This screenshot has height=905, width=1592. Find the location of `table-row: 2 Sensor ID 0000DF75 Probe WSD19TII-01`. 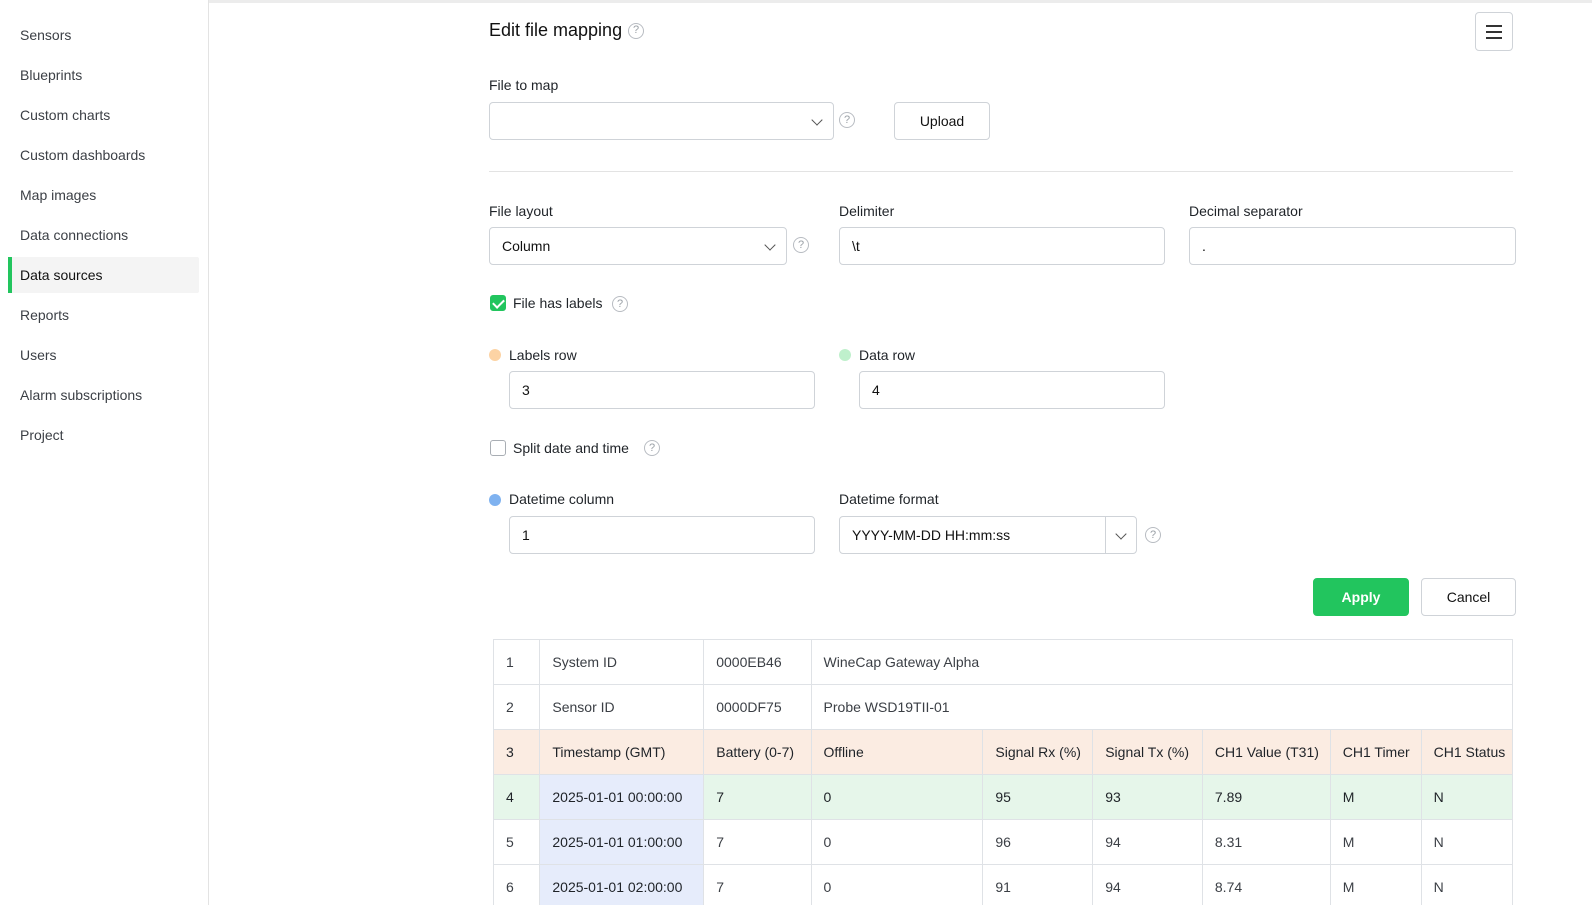

table-row: 2 Sensor ID 0000DF75 Probe WSD19TII-01 is located at coordinates (1003, 707).